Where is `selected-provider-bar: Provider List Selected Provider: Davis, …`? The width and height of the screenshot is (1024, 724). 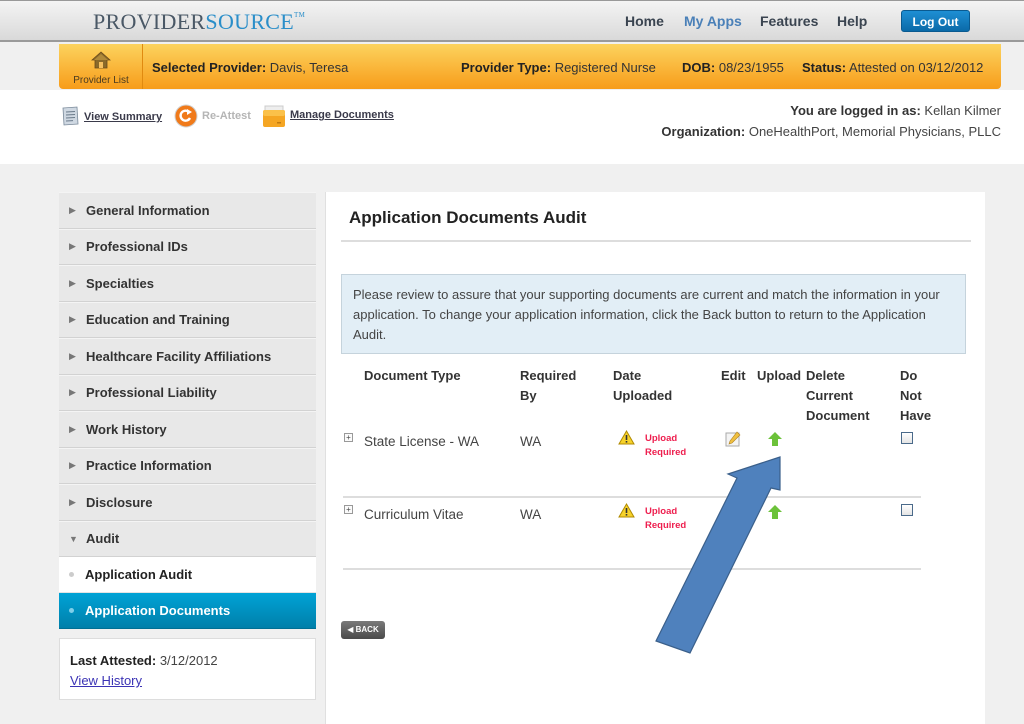 selected-provider-bar: Provider List Selected Provider: Davis, … is located at coordinates (530, 66).